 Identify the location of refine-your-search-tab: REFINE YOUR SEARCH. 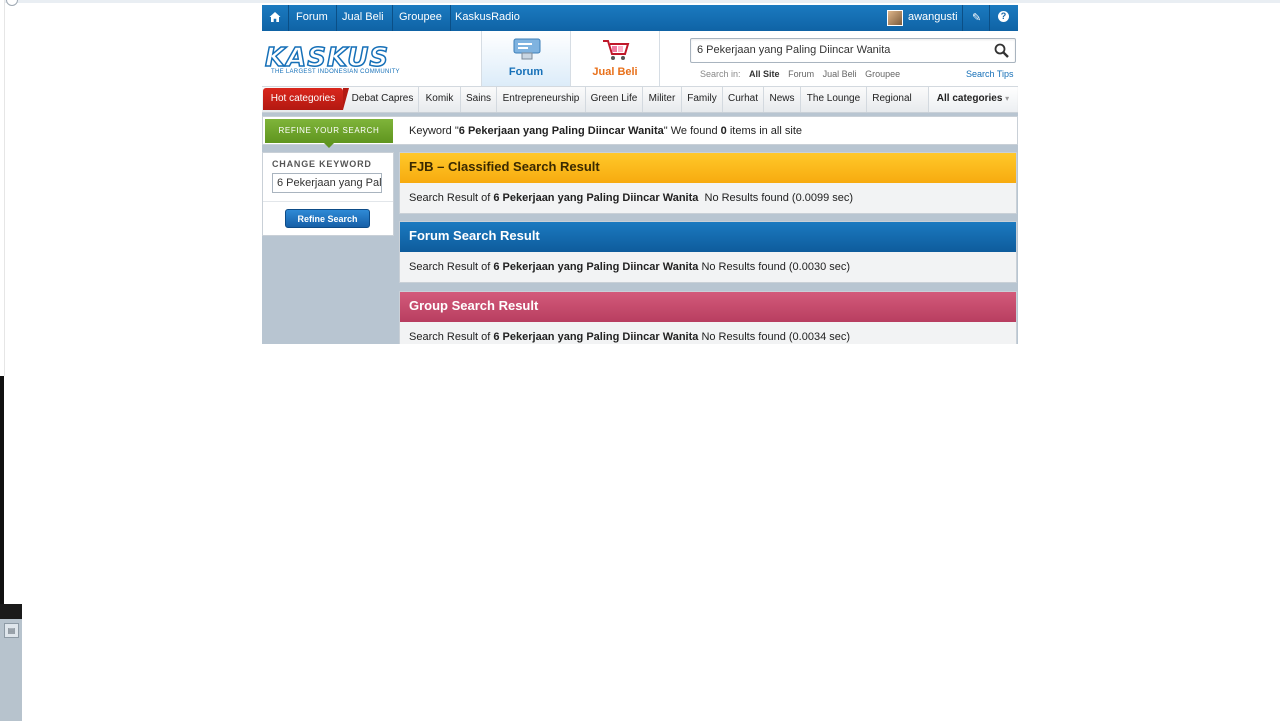
(329, 133).